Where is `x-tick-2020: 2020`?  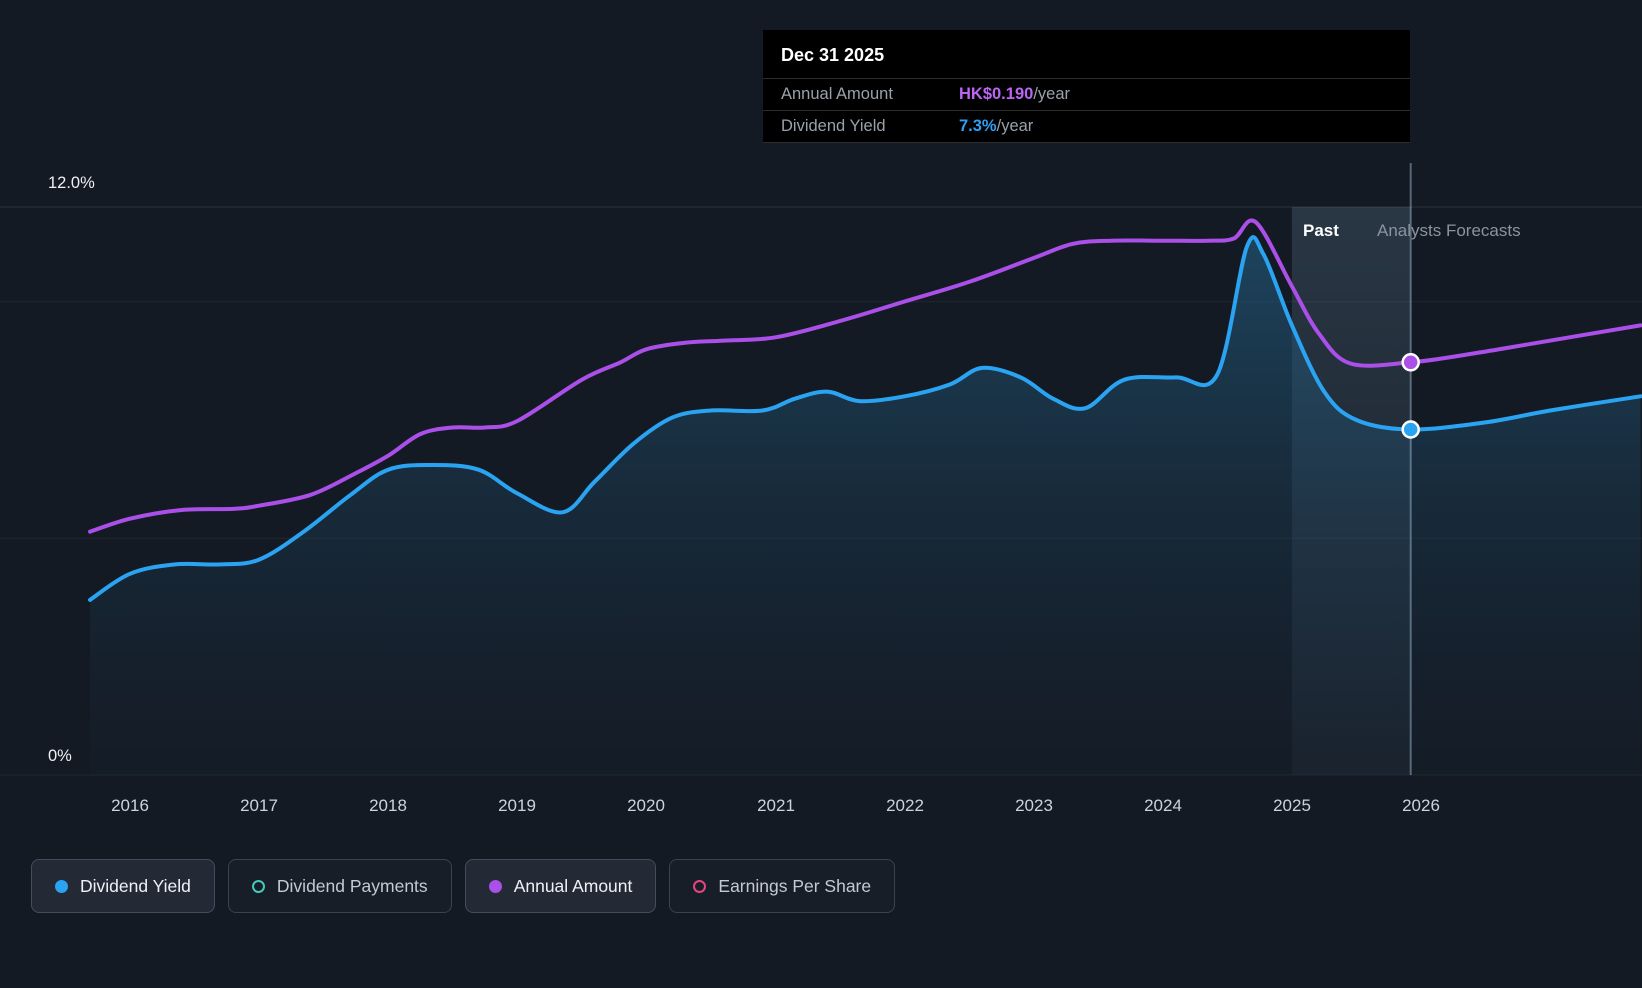
x-tick-2020: 2020 is located at coordinates (646, 805).